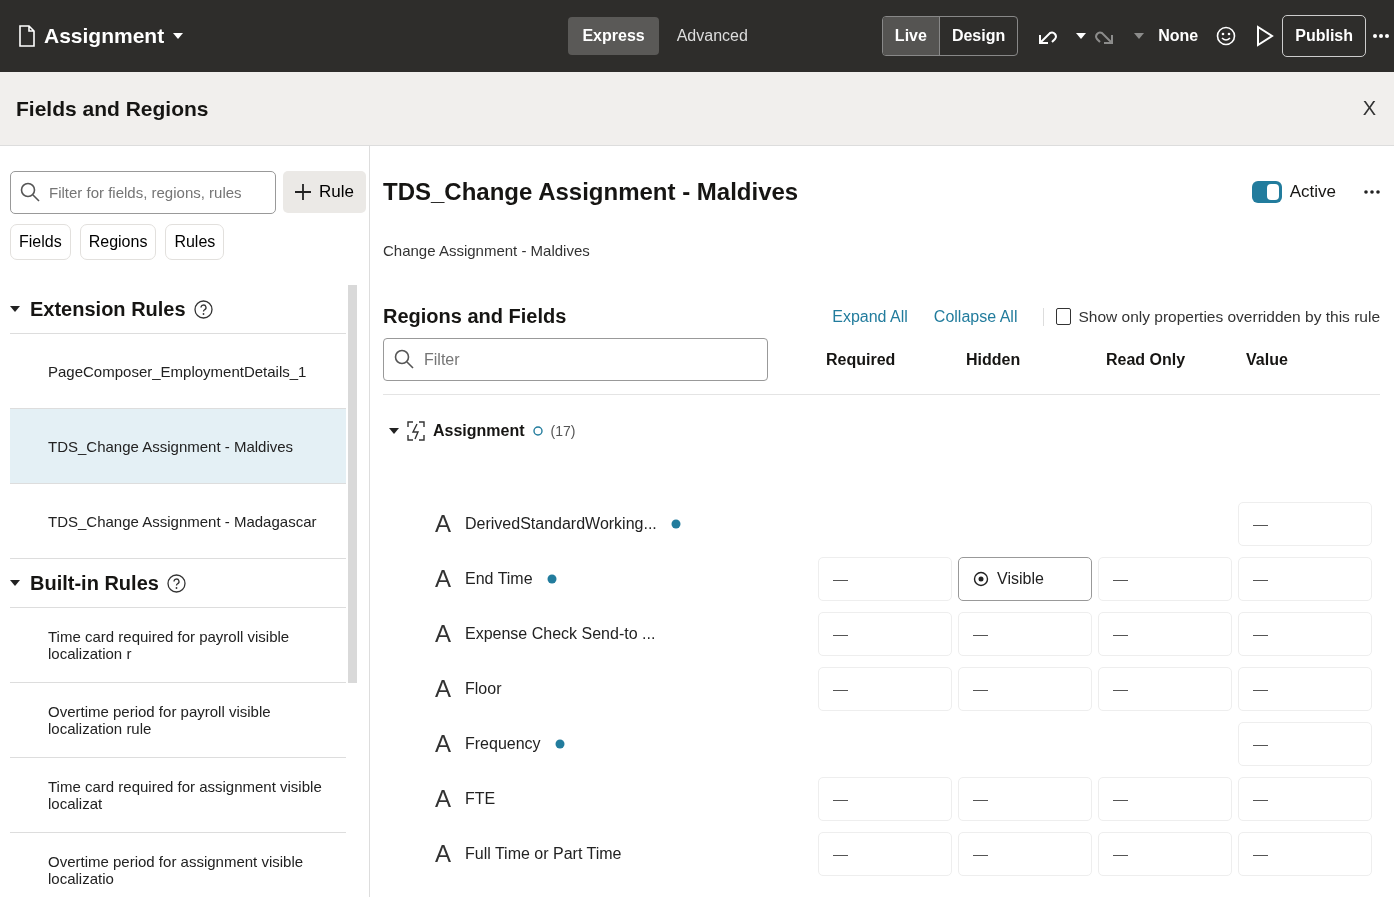 This screenshot has height=897, width=1394. Describe the element at coordinates (870, 316) in the screenshot. I see `expand-all-link: Expand All` at that location.